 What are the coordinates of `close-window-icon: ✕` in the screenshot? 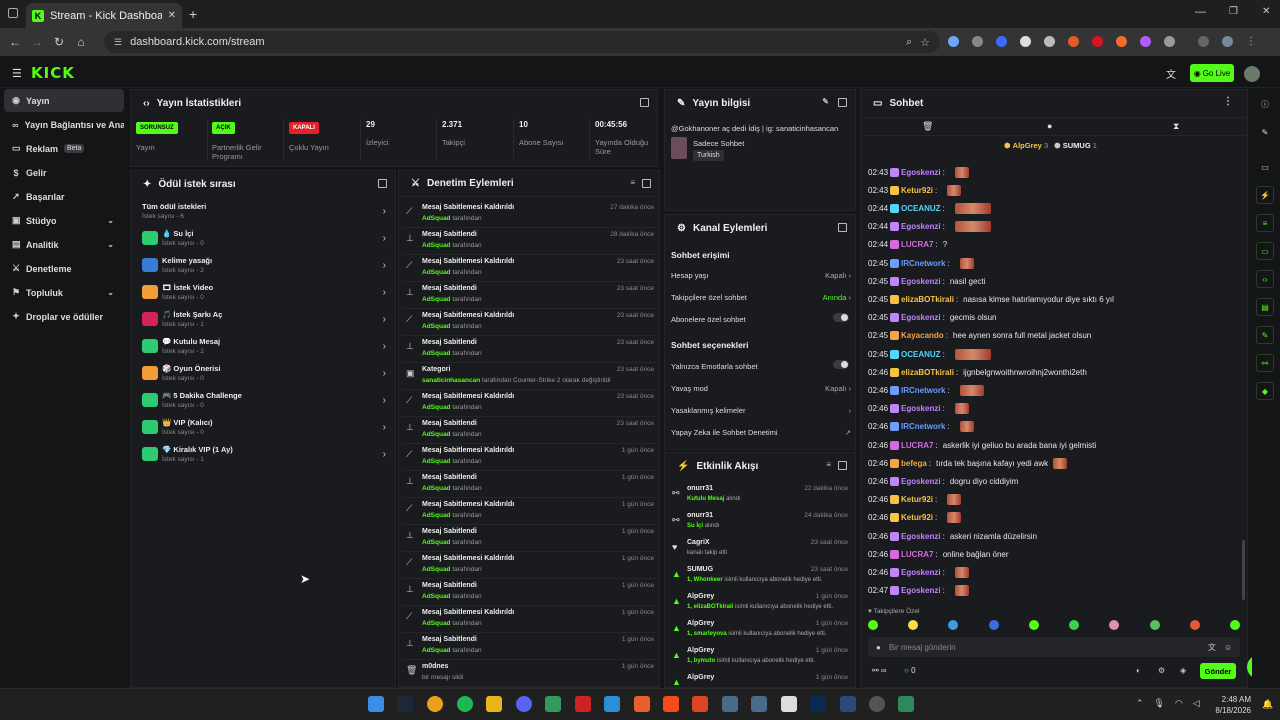 It's located at (1266, 11).